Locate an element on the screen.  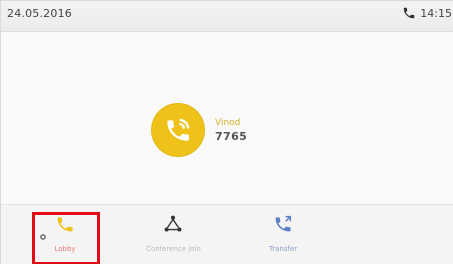
contact-text: Vinod 7765 is located at coordinates (231, 130).